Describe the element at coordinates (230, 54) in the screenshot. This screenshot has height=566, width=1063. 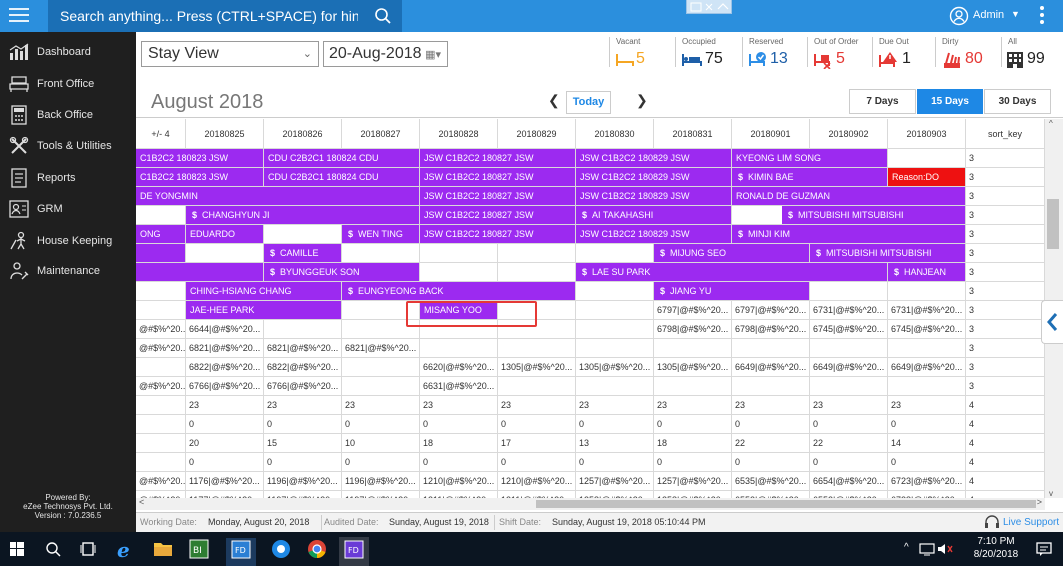
I see `view-select: Stay View ⌄` at that location.